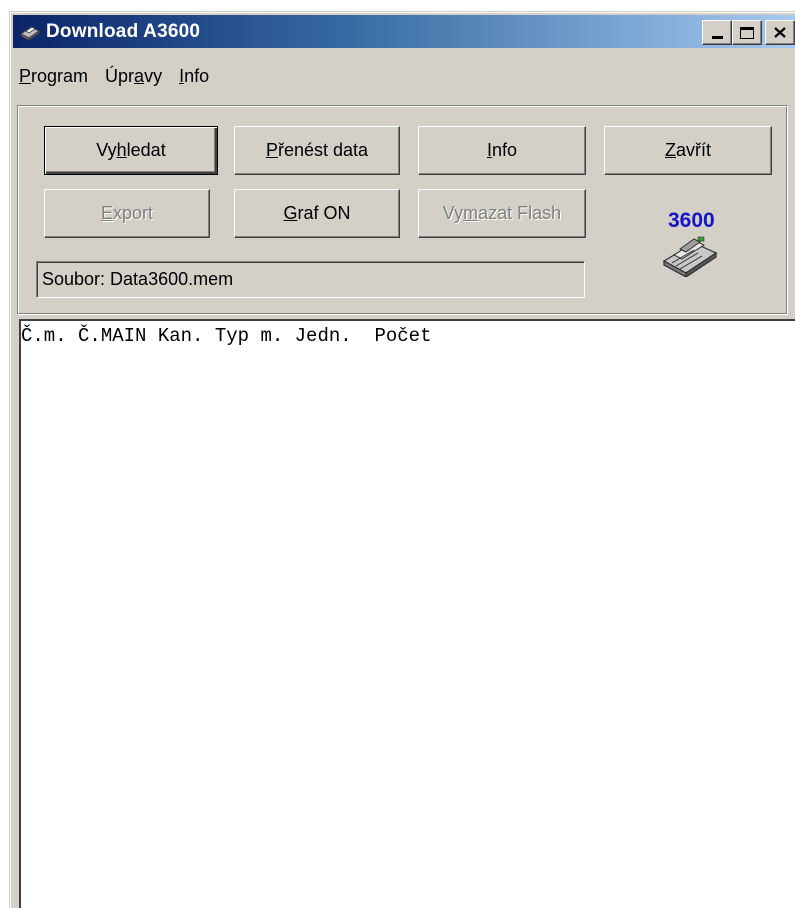  Describe the element at coordinates (146, 150) in the screenshot. I see `vyhledat-label-post: ledat` at that location.